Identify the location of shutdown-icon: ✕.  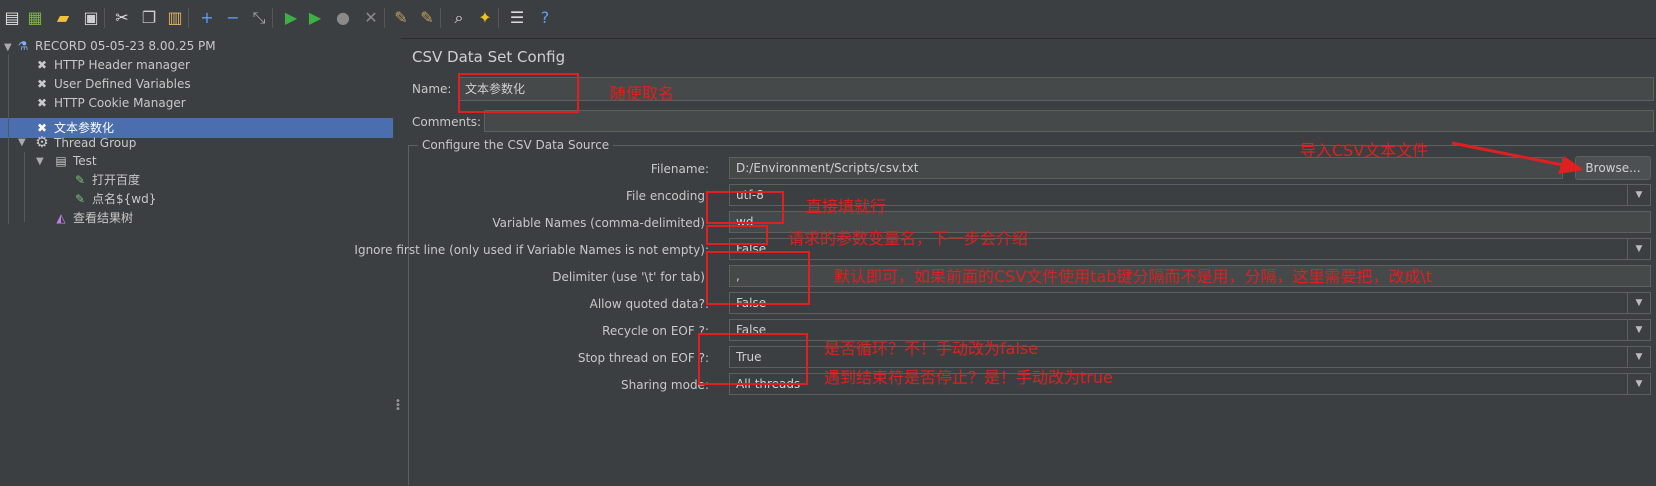
(371, 18).